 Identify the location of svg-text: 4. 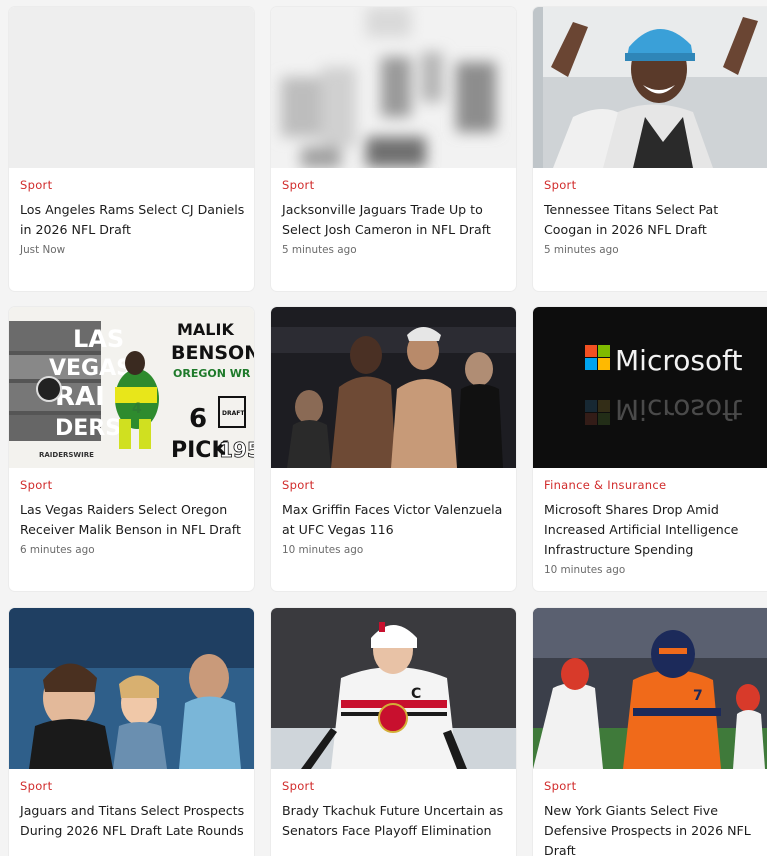
(137, 409).